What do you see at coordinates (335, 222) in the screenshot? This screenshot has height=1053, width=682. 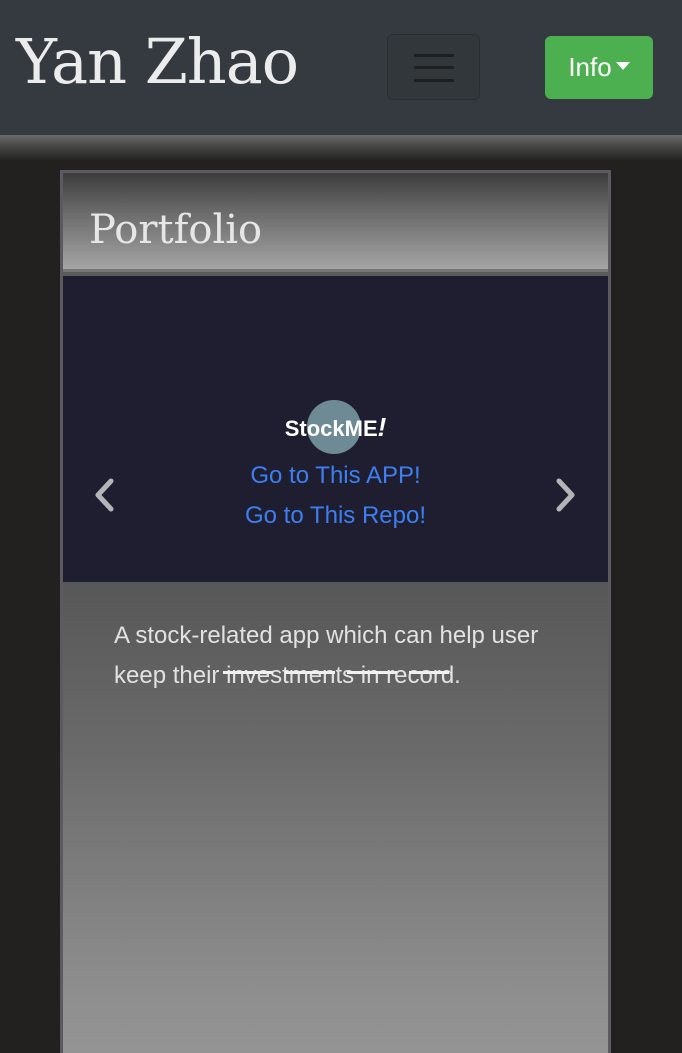 I see `portfolio-header: Portfolio` at bounding box center [335, 222].